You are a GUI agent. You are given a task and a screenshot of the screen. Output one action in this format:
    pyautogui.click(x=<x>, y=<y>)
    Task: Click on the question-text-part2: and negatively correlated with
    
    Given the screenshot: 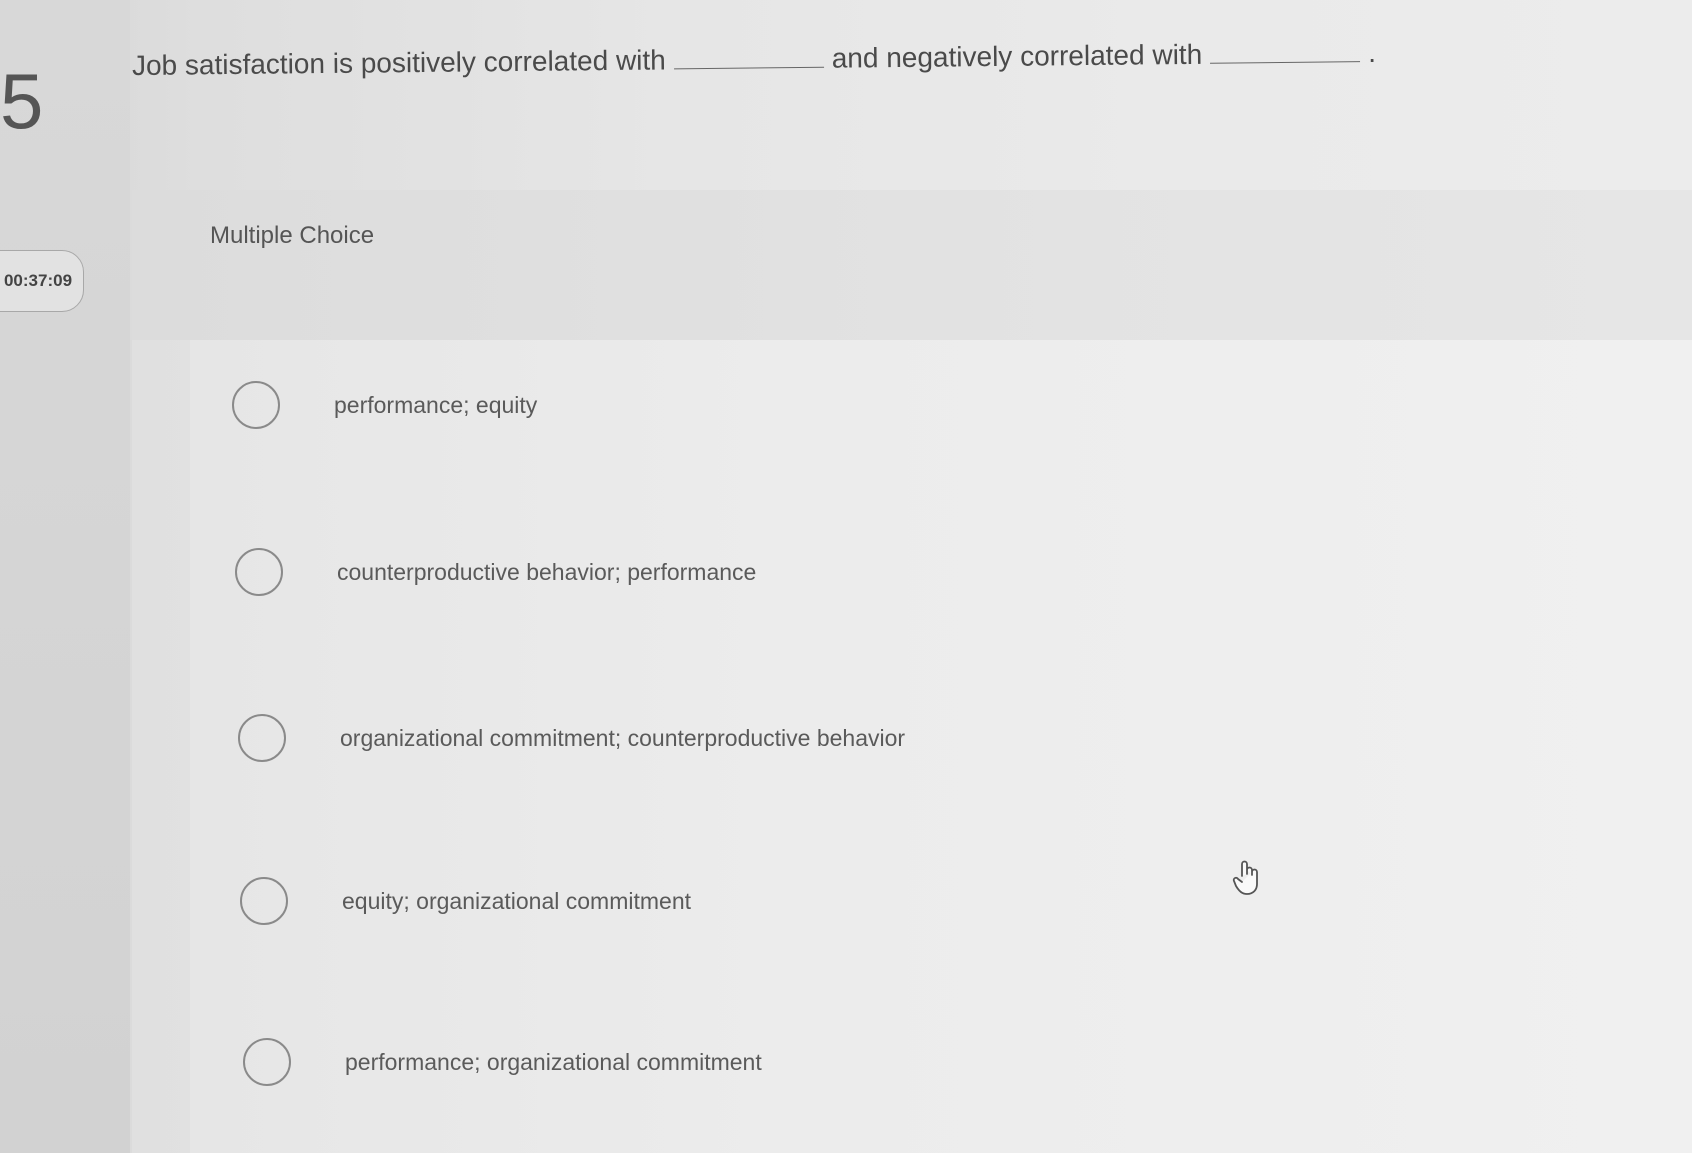 What is the action you would take?
    pyautogui.click(x=1017, y=56)
    